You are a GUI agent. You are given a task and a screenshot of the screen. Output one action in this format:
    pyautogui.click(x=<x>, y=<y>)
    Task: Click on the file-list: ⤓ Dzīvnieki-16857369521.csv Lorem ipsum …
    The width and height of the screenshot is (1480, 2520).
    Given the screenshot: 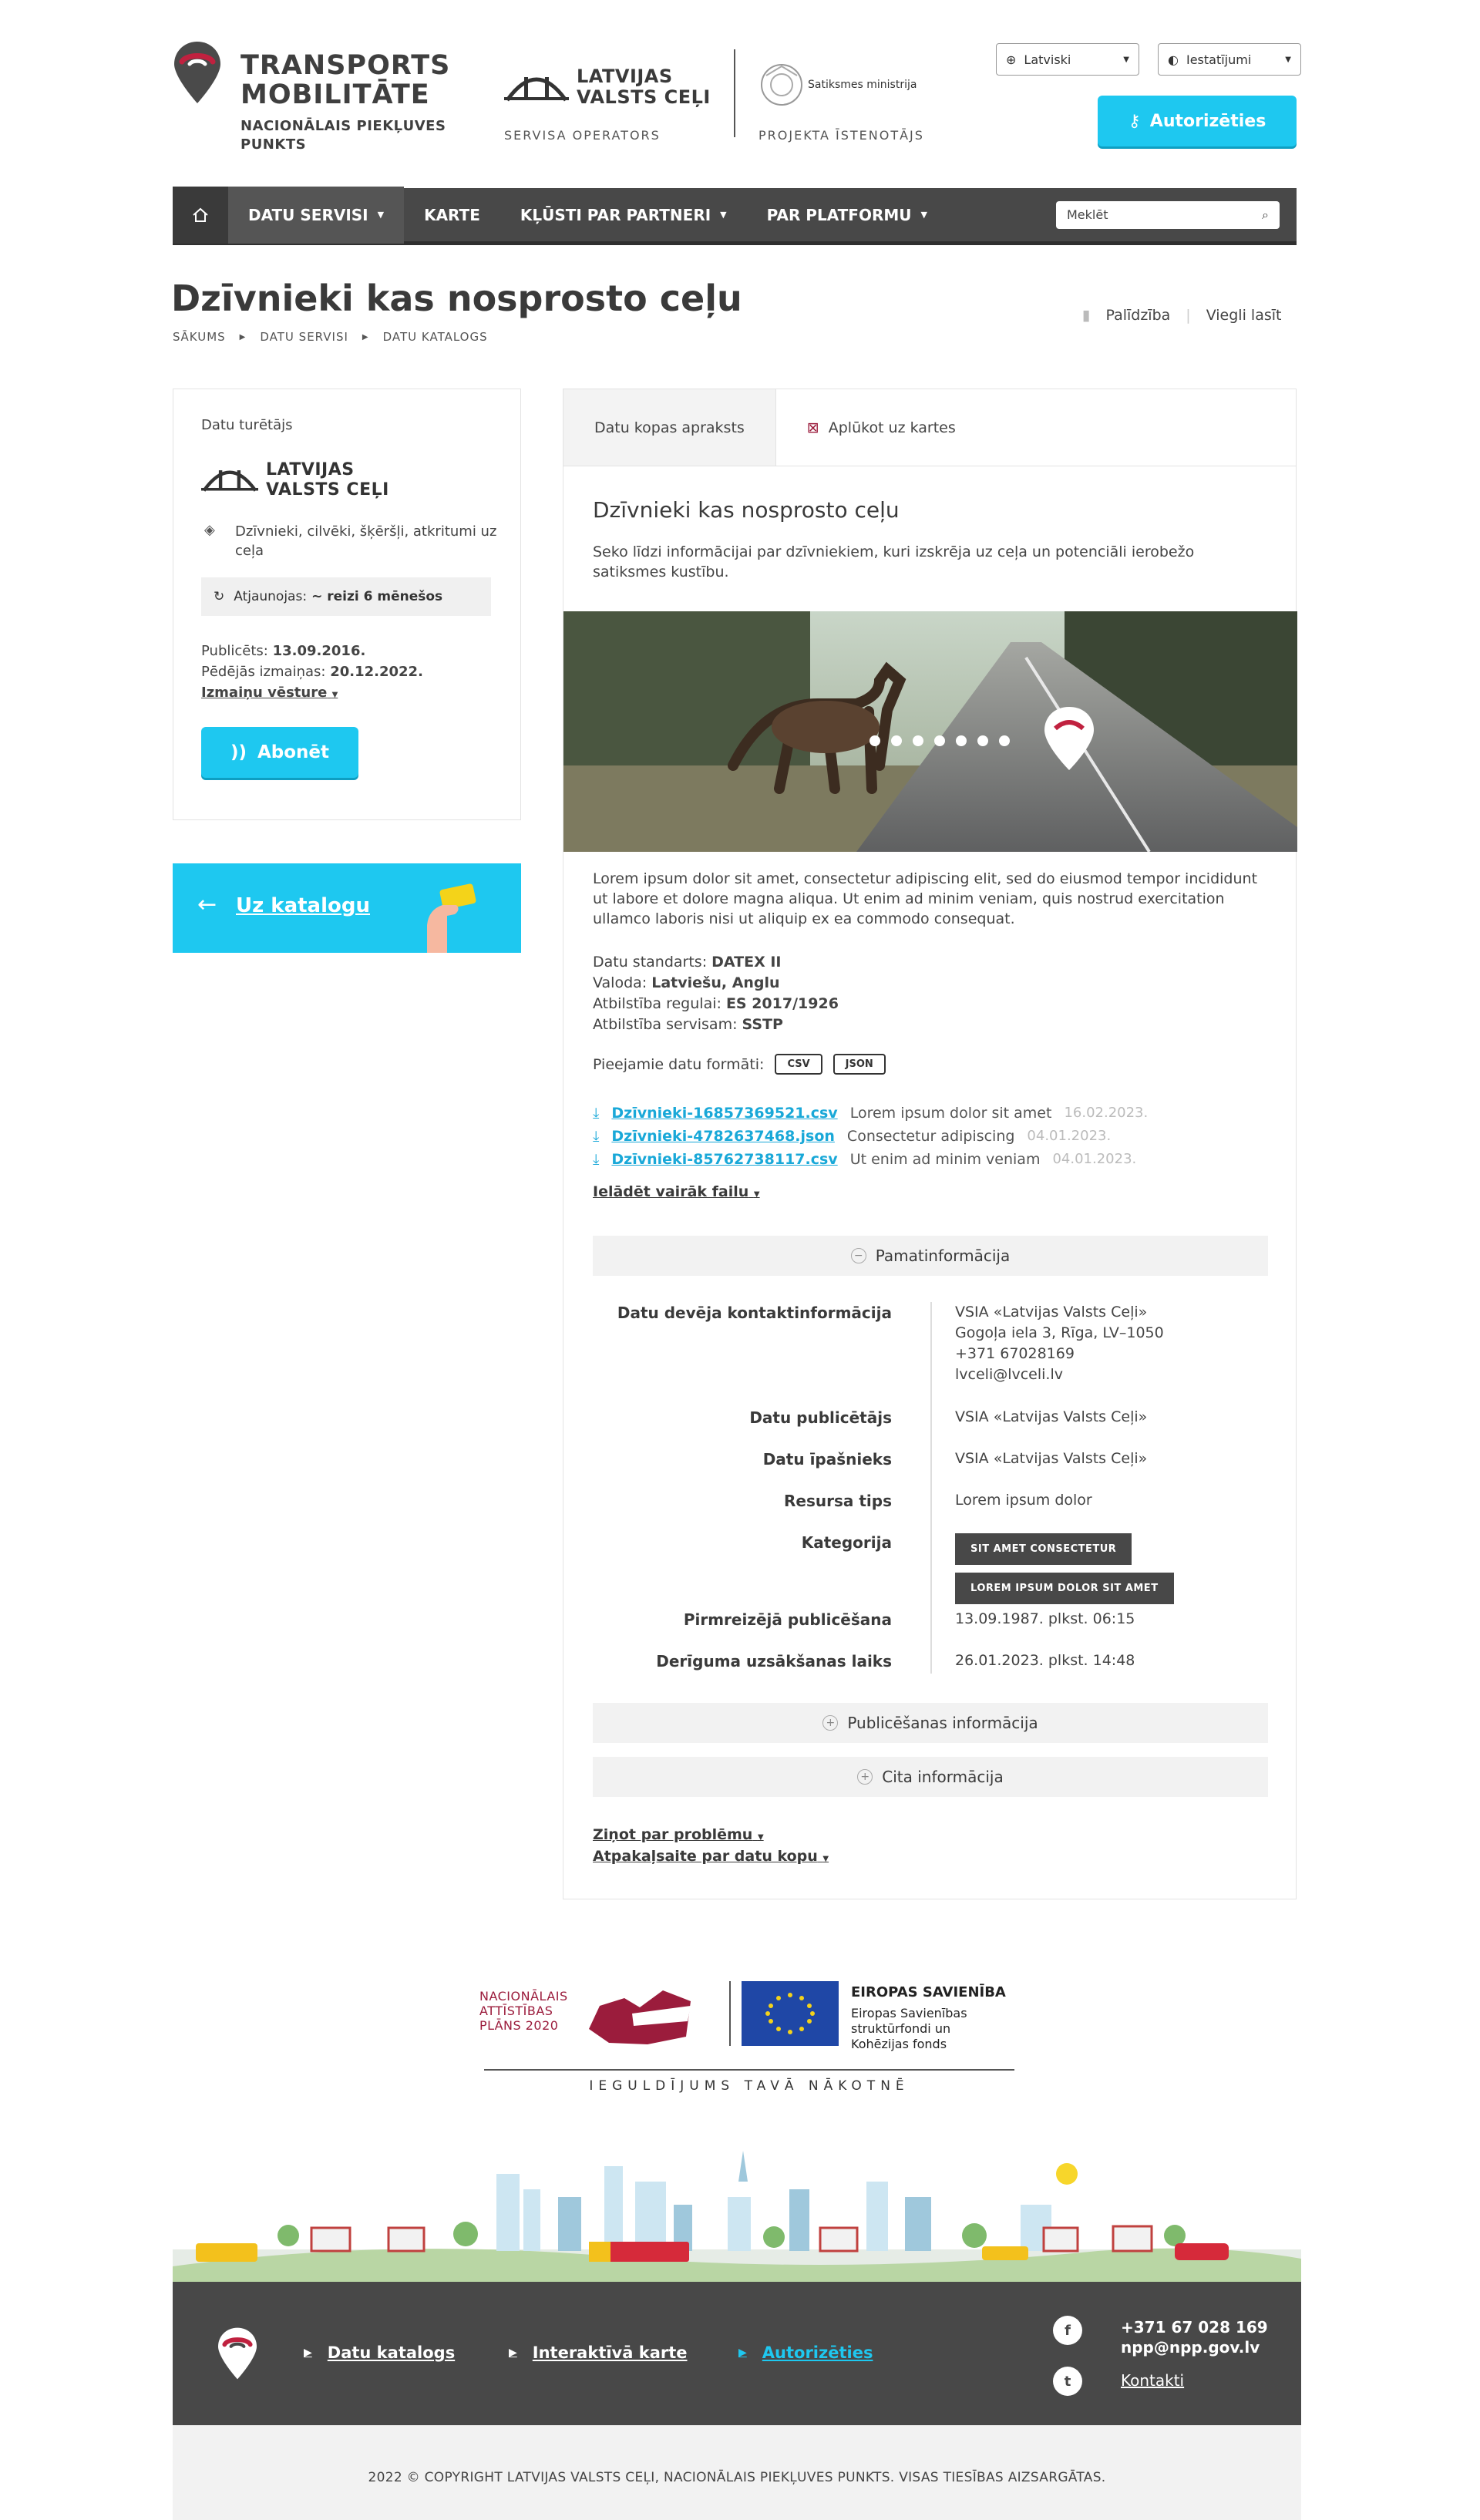 What is the action you would take?
    pyautogui.click(x=870, y=1136)
    